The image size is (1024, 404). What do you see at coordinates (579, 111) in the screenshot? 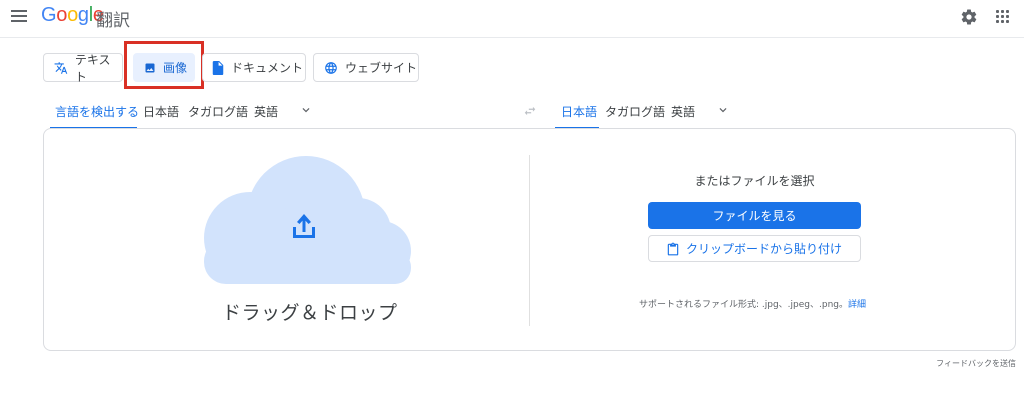
I see `target-lang-japanese: 日本語` at bounding box center [579, 111].